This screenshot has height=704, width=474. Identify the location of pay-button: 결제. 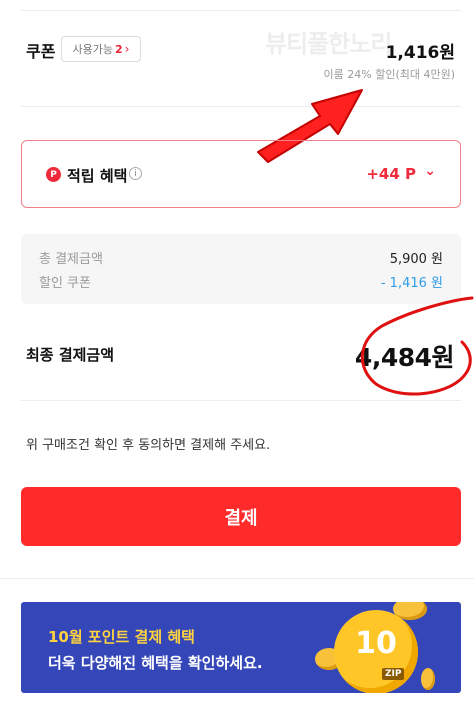
(241, 516).